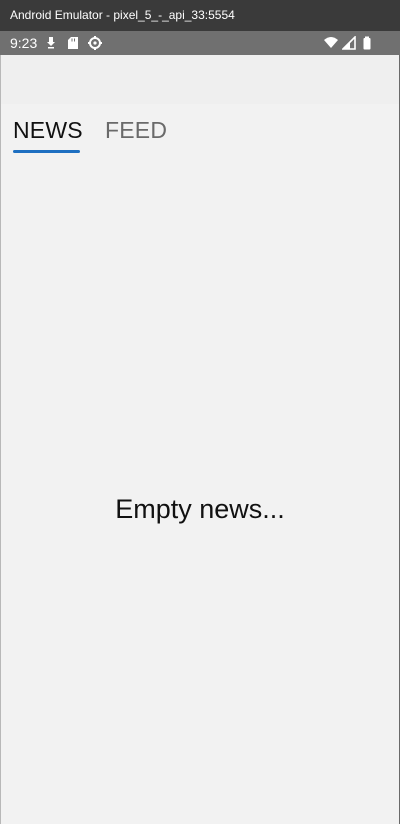 The height and width of the screenshot is (824, 400). Describe the element at coordinates (48, 130) in the screenshot. I see `tab-news: NEWS` at that location.